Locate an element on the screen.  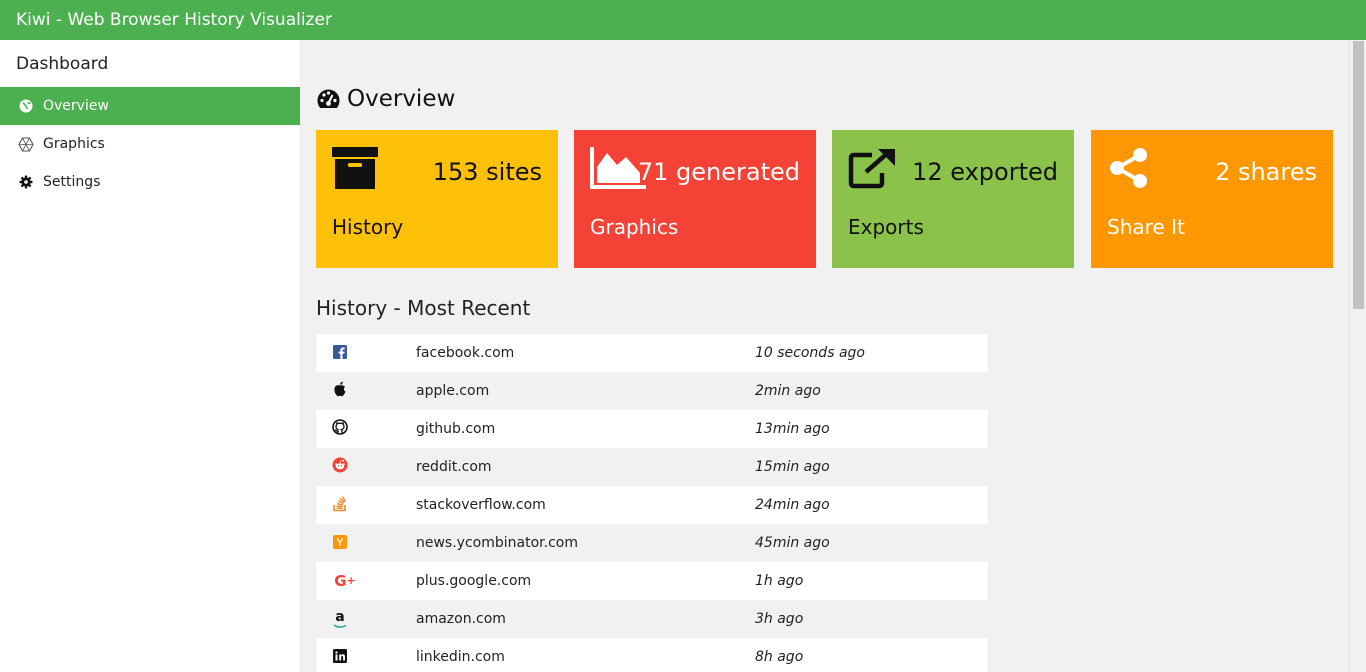
history-time: 1h ago is located at coordinates (779, 581).